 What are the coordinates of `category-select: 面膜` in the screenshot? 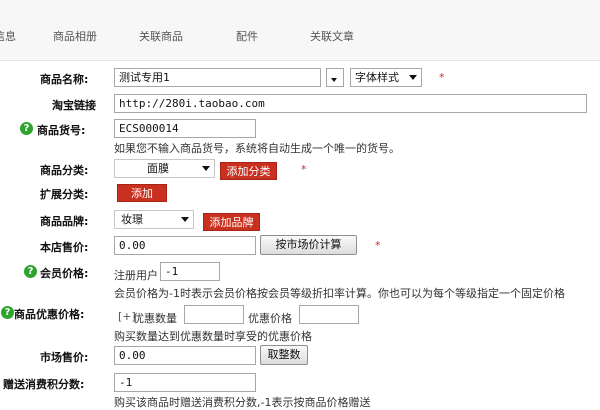 It's located at (164, 168).